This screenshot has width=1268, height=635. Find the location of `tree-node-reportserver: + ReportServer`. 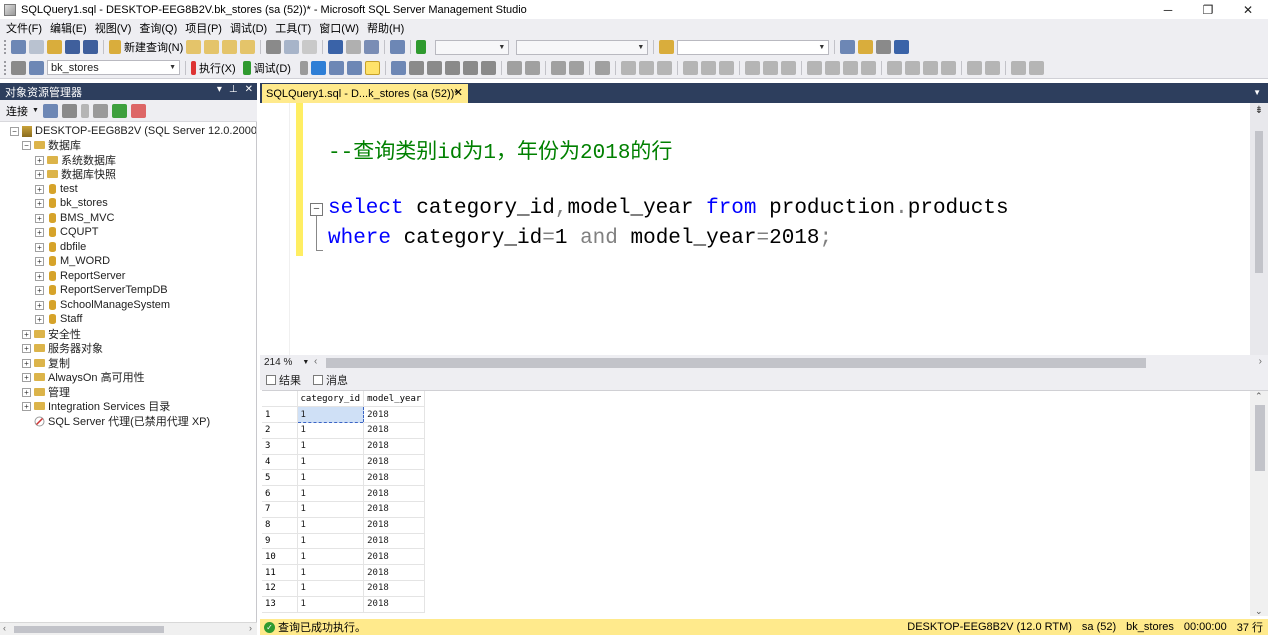

tree-node-reportserver: + ReportServer is located at coordinates (80, 276).